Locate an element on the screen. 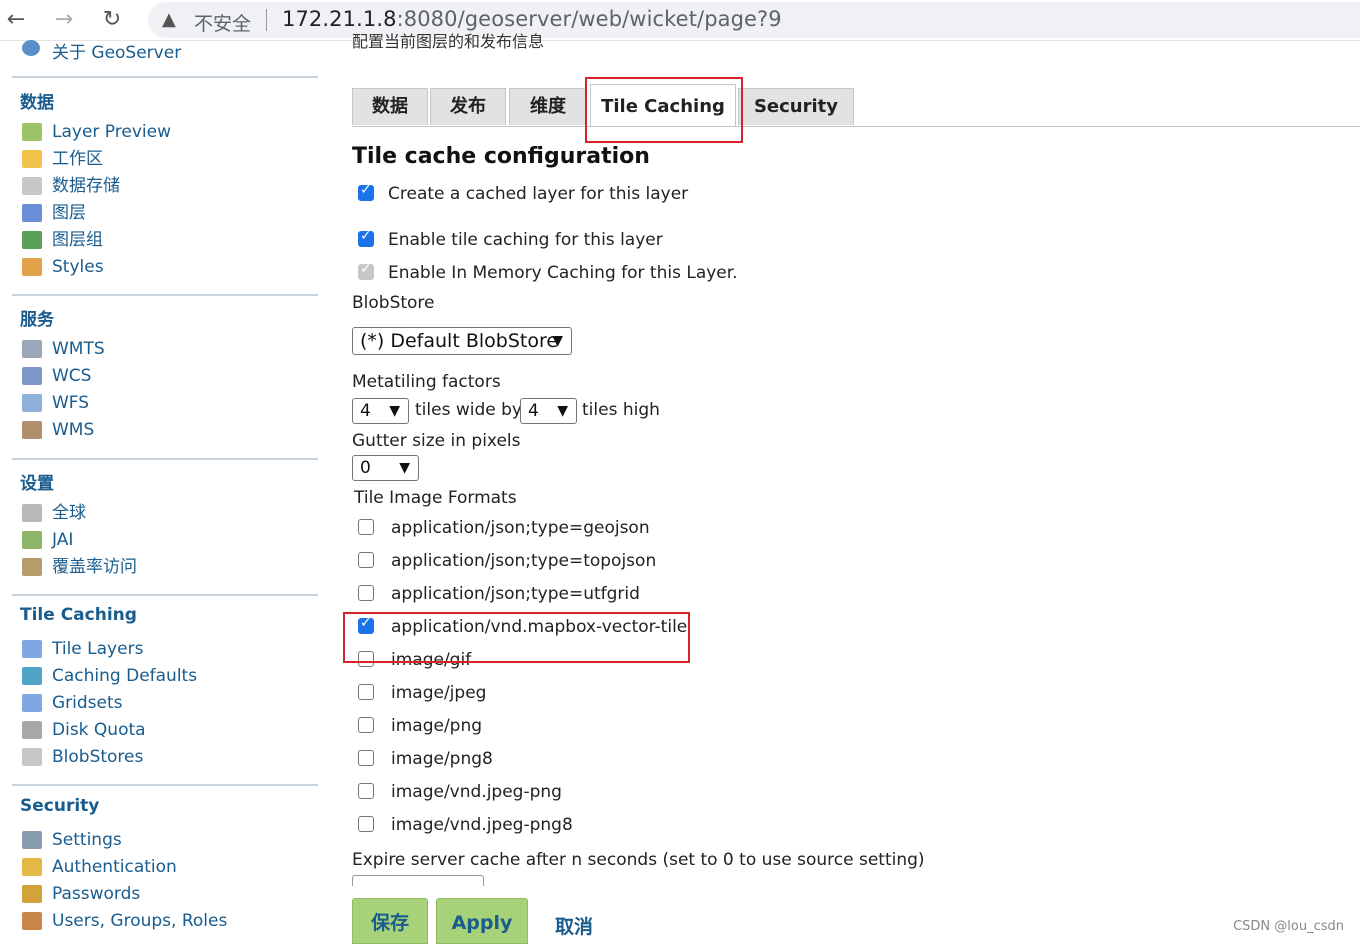 The width and height of the screenshot is (1360, 947). checkbox-label: image/jpeg is located at coordinates (439, 693).